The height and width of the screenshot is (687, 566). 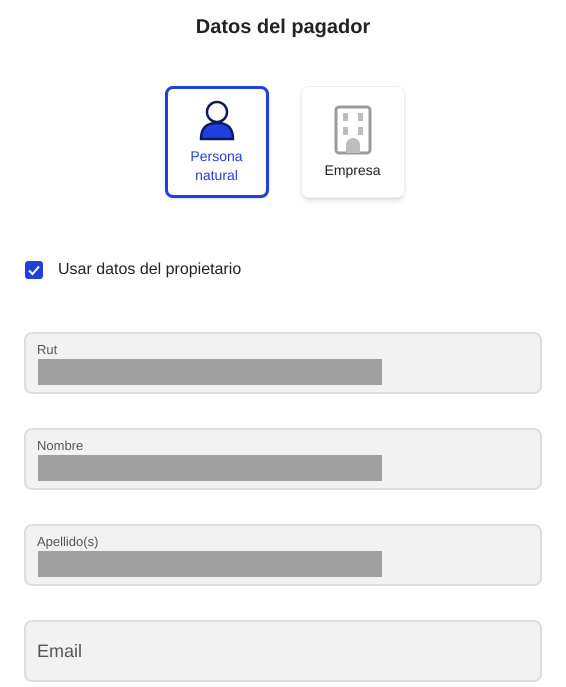 What do you see at coordinates (60, 446) in the screenshot?
I see `field-label: Nombre` at bounding box center [60, 446].